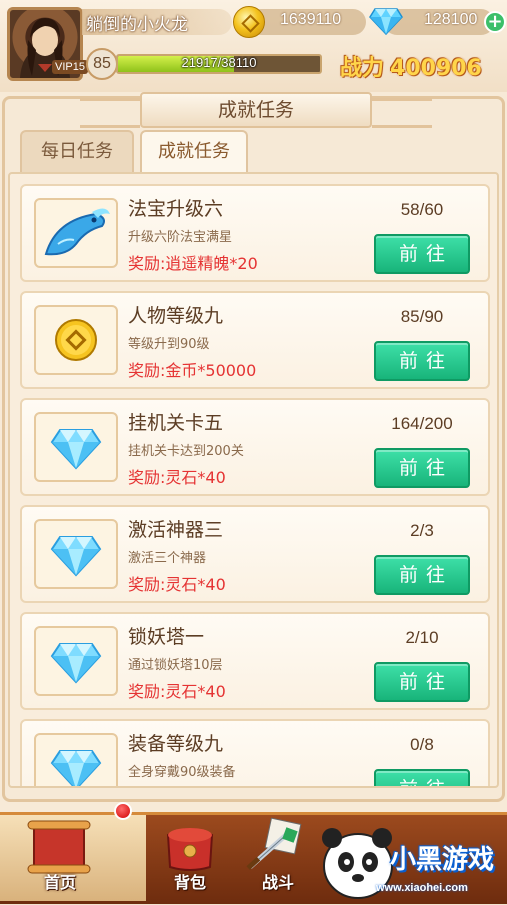  I want to click on player-name: 躺倒的小火龙, so click(137, 25).